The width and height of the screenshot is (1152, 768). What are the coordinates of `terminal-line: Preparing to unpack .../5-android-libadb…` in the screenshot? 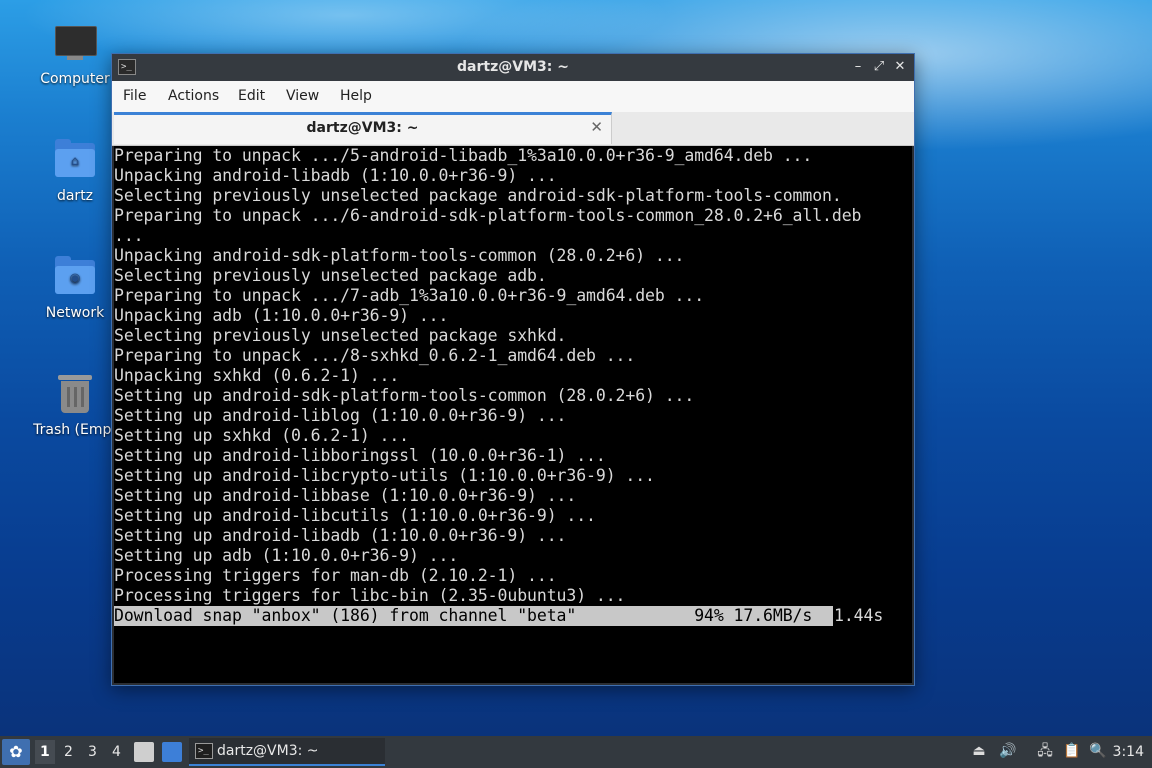 It's located at (463, 155).